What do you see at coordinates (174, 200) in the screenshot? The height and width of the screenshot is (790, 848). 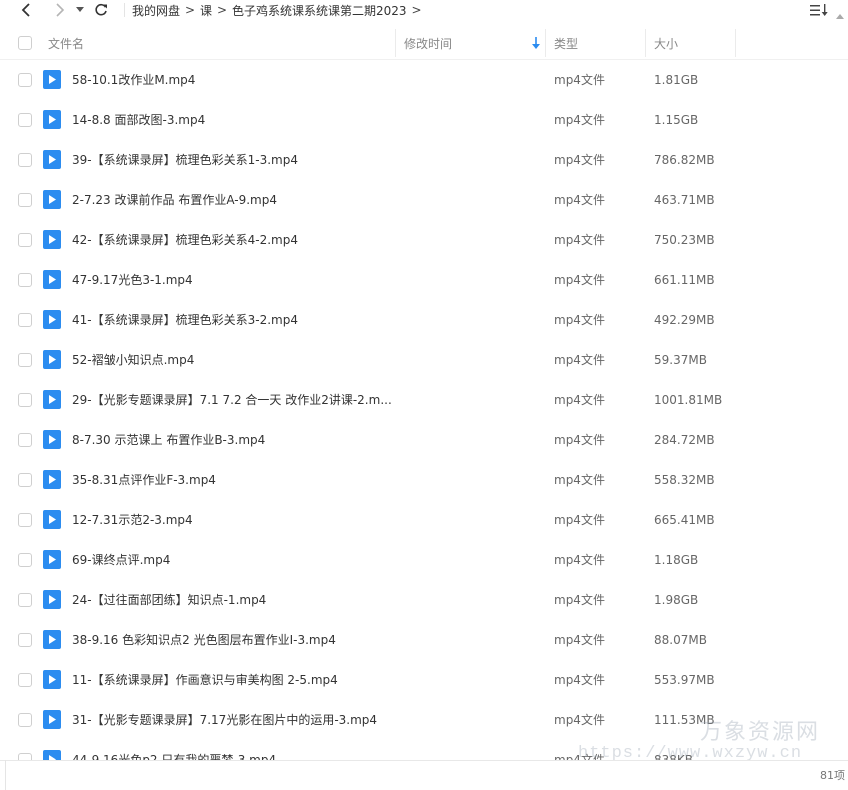 I see `file-name: 2-7.23 改课前作品 布置作业A-9.mp4` at bounding box center [174, 200].